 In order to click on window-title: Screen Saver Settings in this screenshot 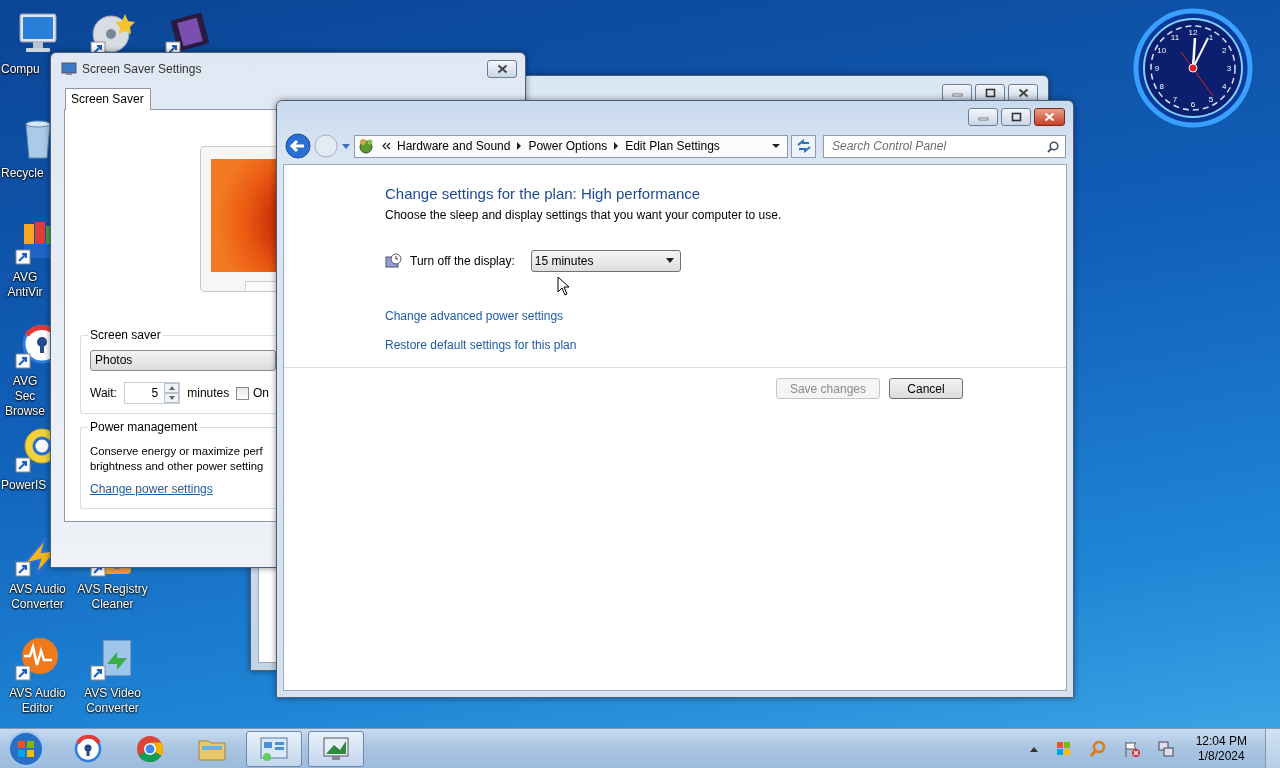, I will do `click(142, 68)`.